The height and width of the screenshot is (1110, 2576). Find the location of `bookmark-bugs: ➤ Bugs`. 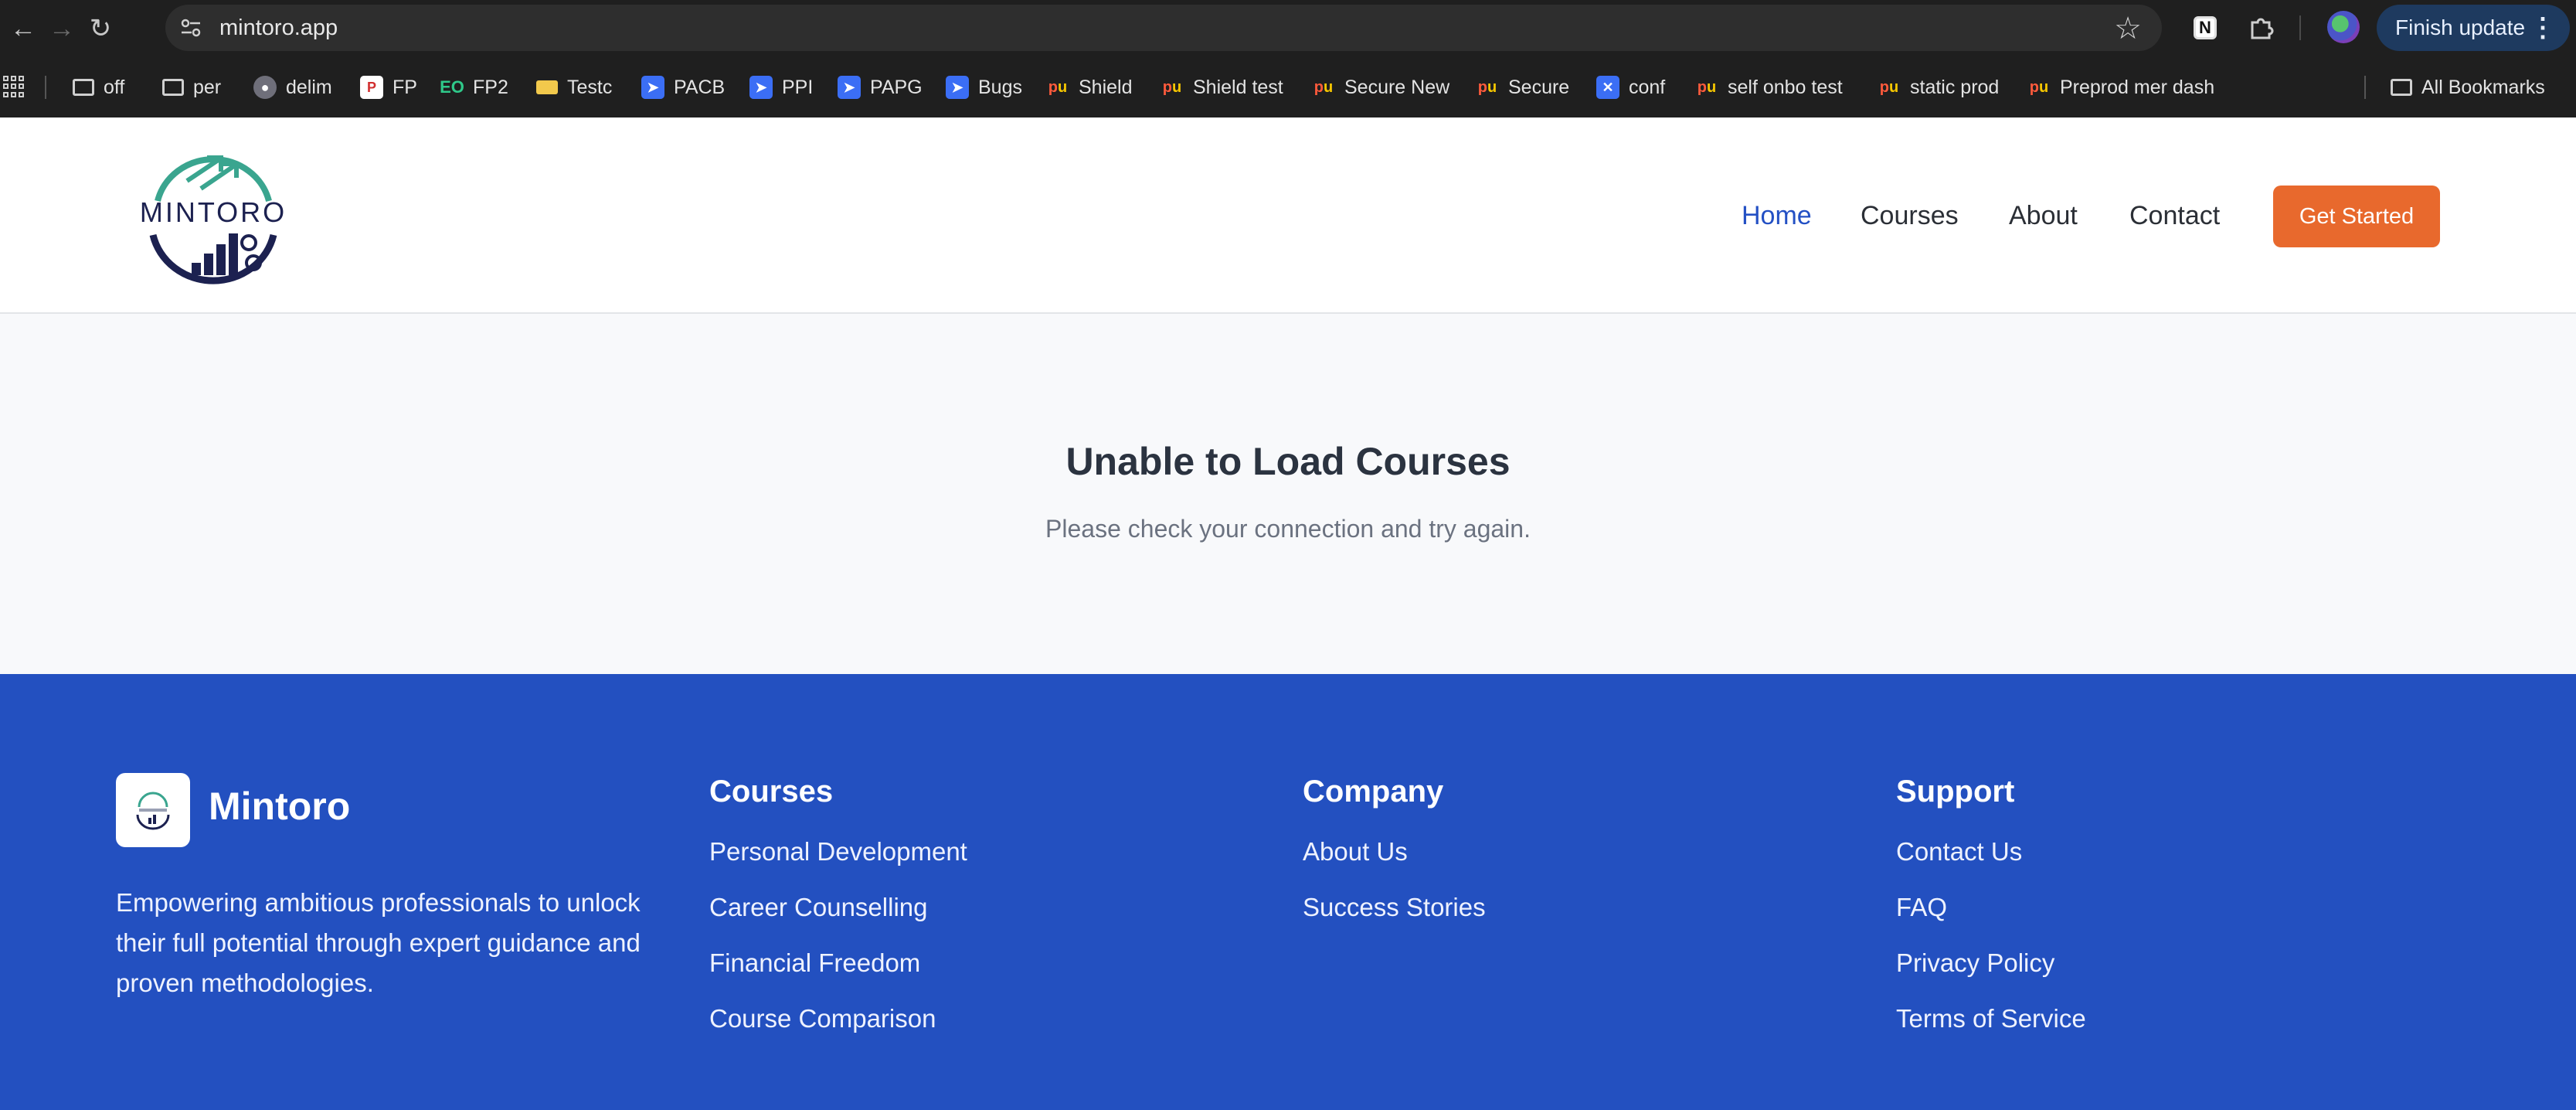

bookmark-bugs: ➤ Bugs is located at coordinates (984, 87).